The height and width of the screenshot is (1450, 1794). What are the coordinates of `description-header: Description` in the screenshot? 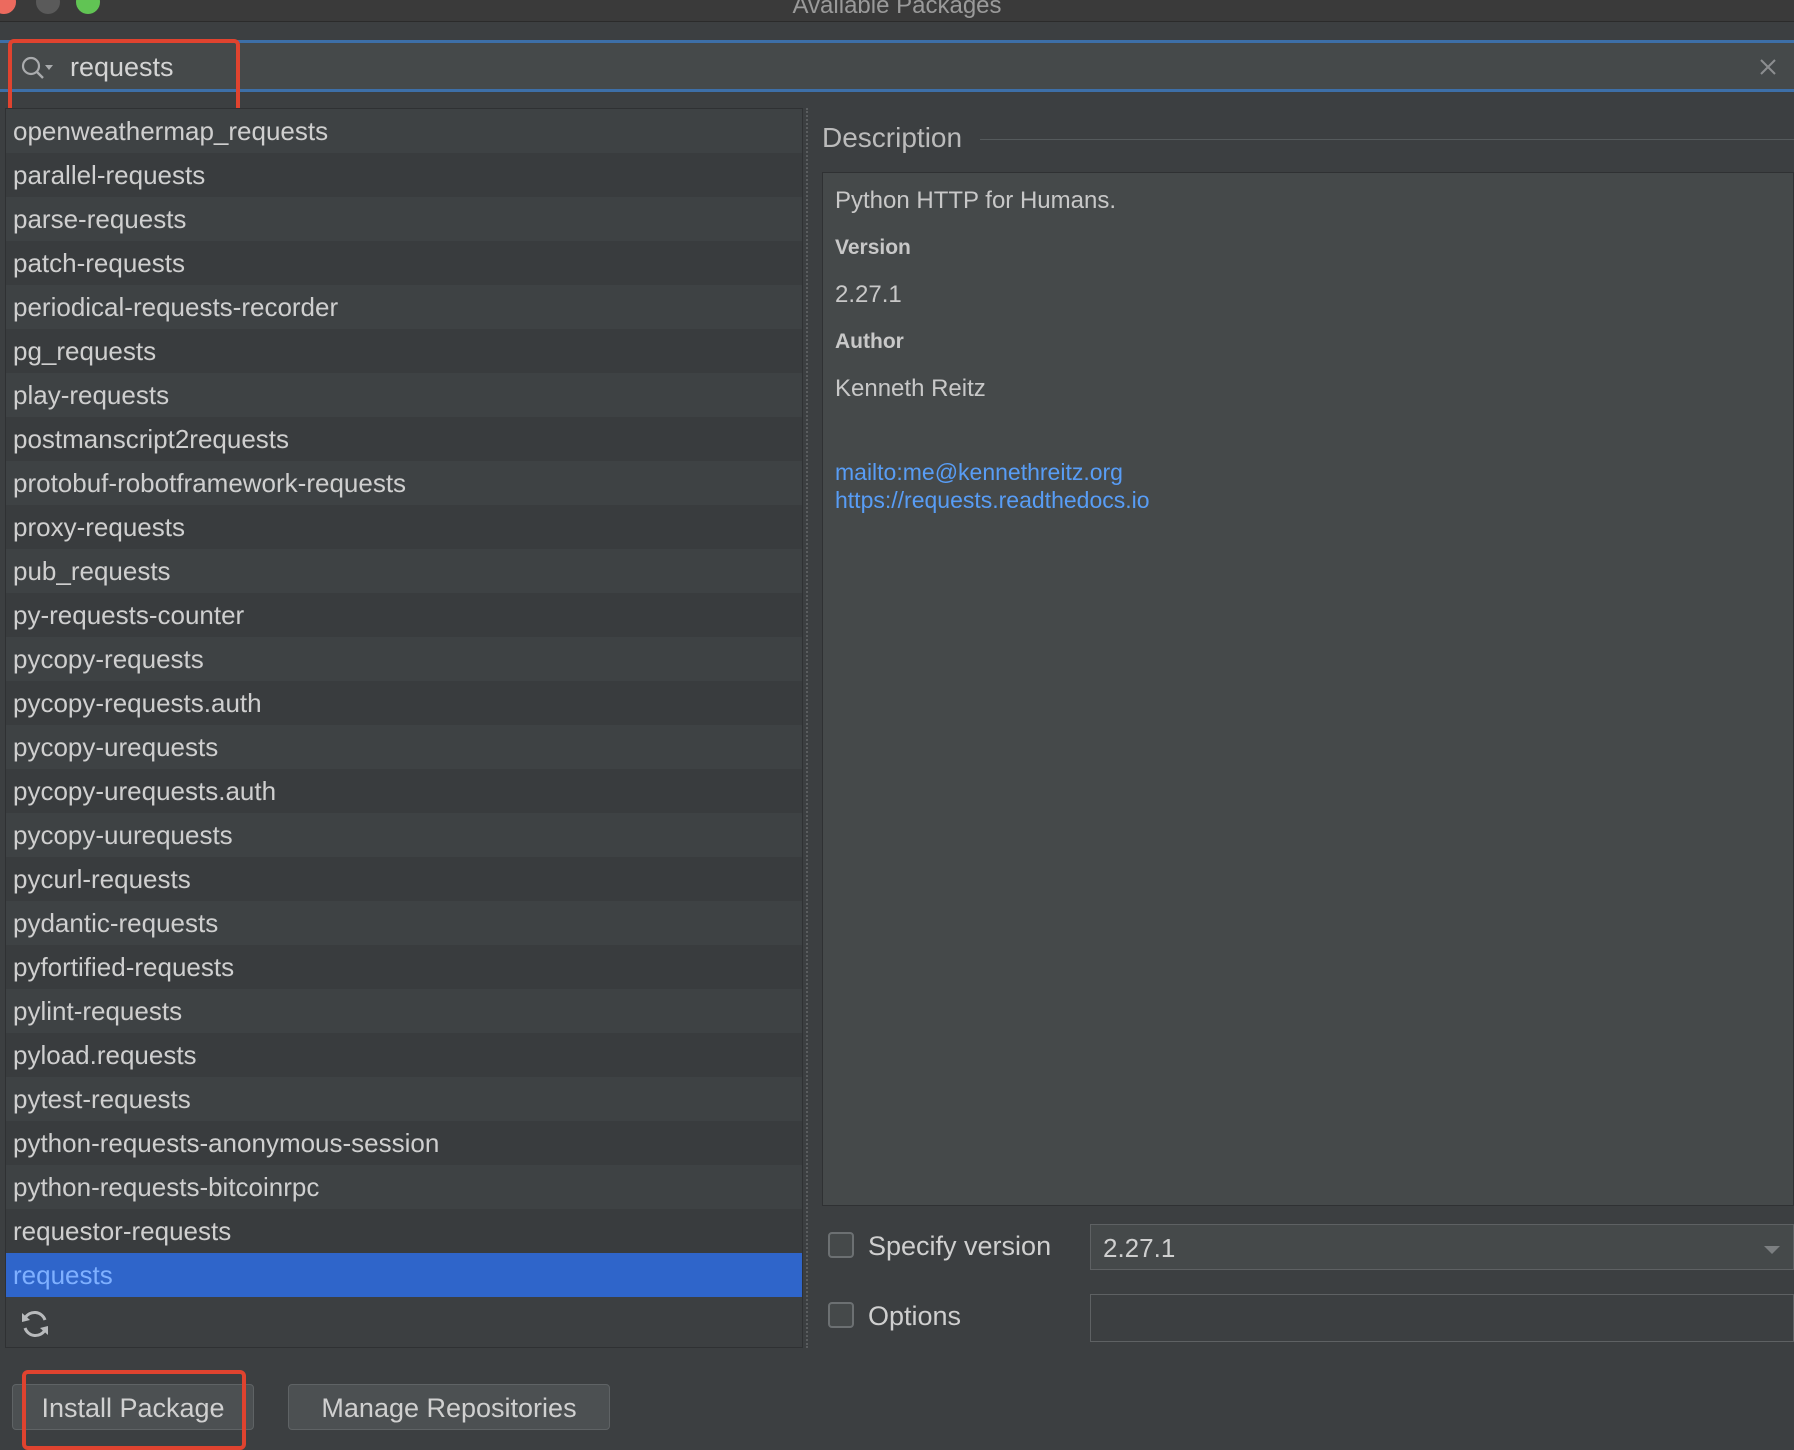 It's located at (892, 137).